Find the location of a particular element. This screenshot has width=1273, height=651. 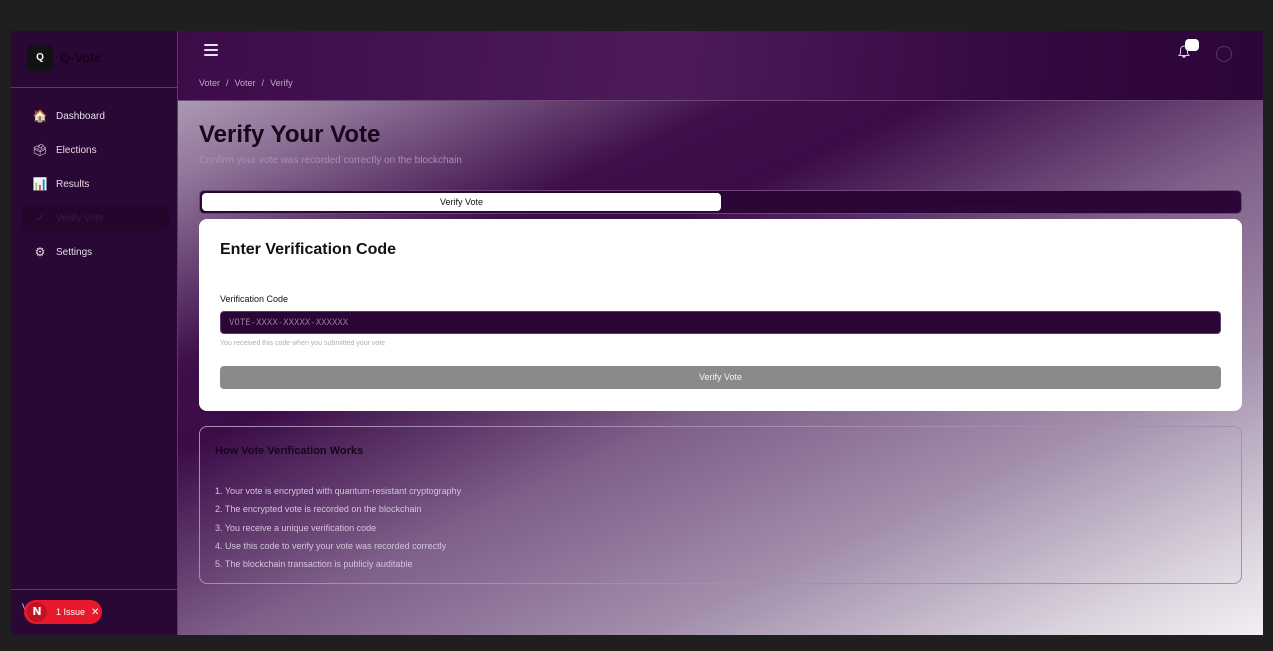

breadcrumb: Voter / Voter / Verify is located at coordinates (246, 83).